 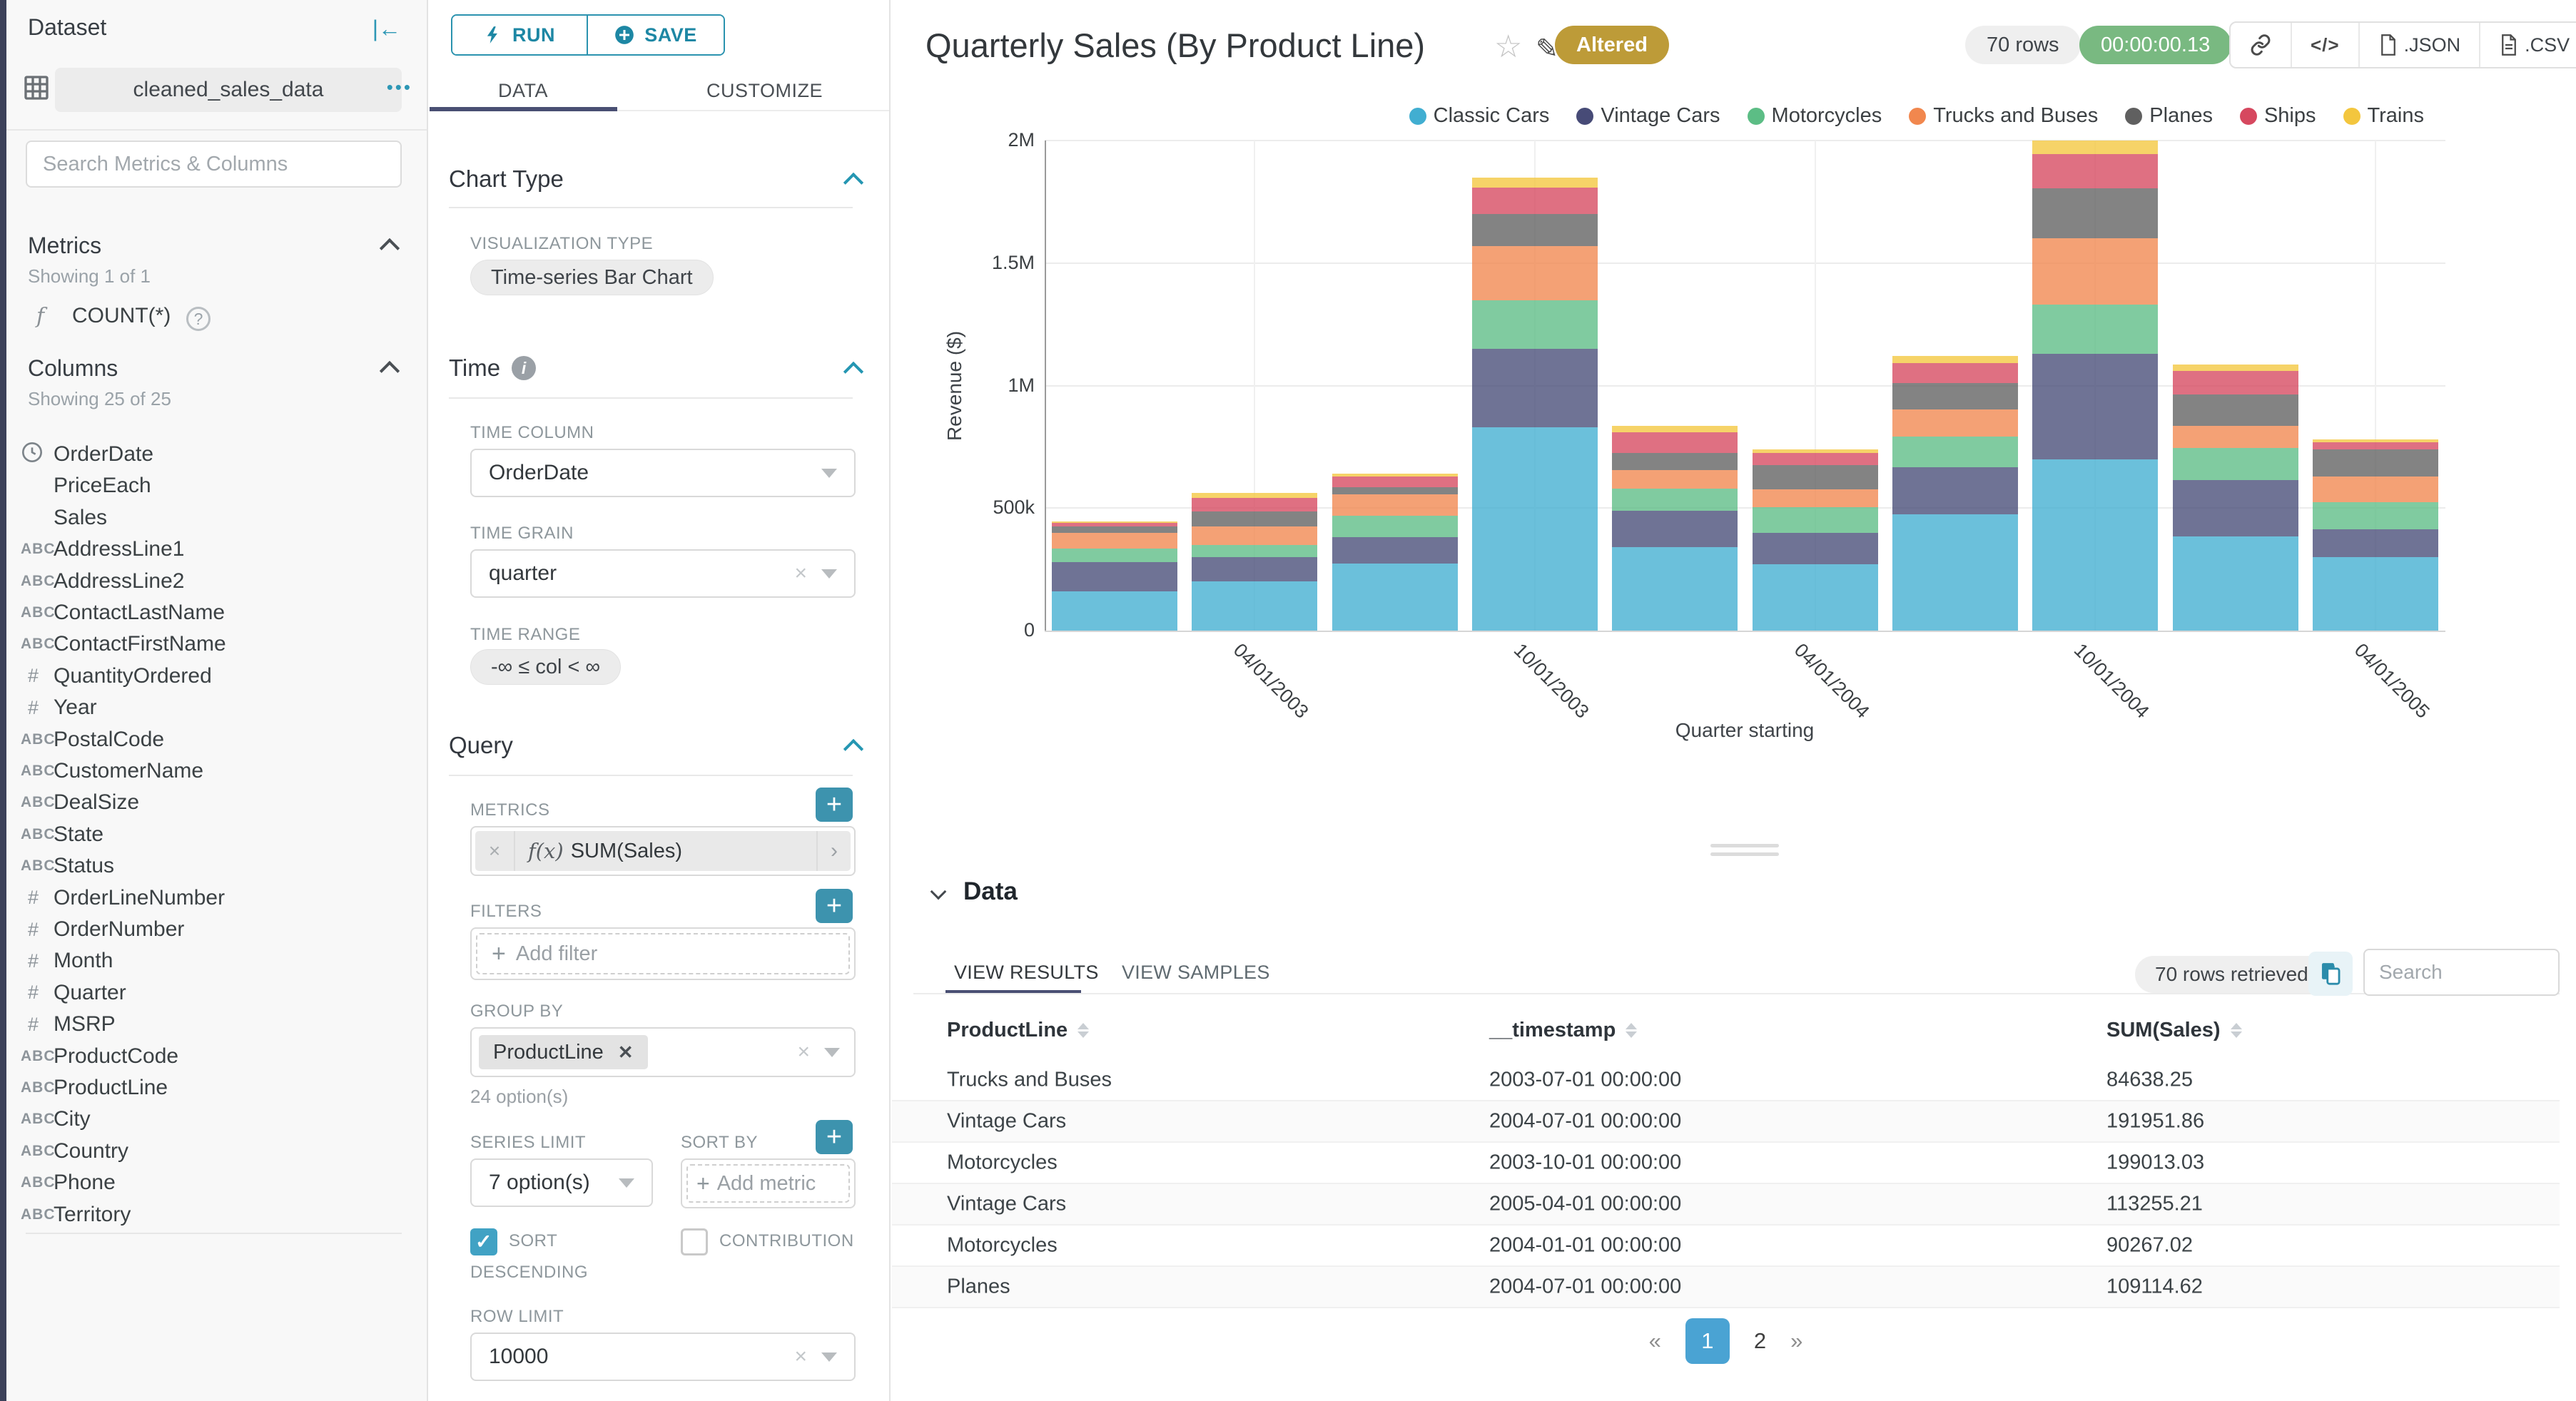 What do you see at coordinates (663, 1357) in the screenshot?
I see `row-limit-select: 10000 ×` at bounding box center [663, 1357].